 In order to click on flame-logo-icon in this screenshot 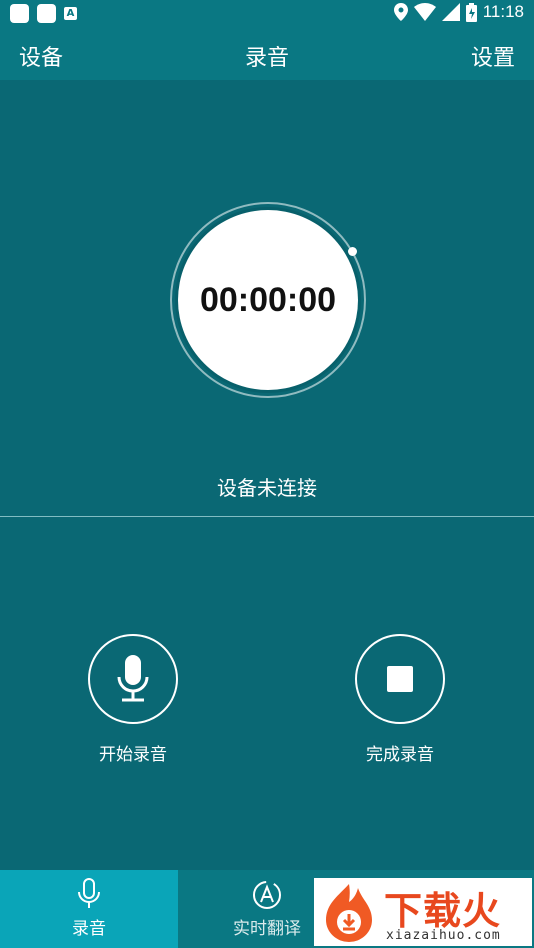, I will do `click(349, 913)`.